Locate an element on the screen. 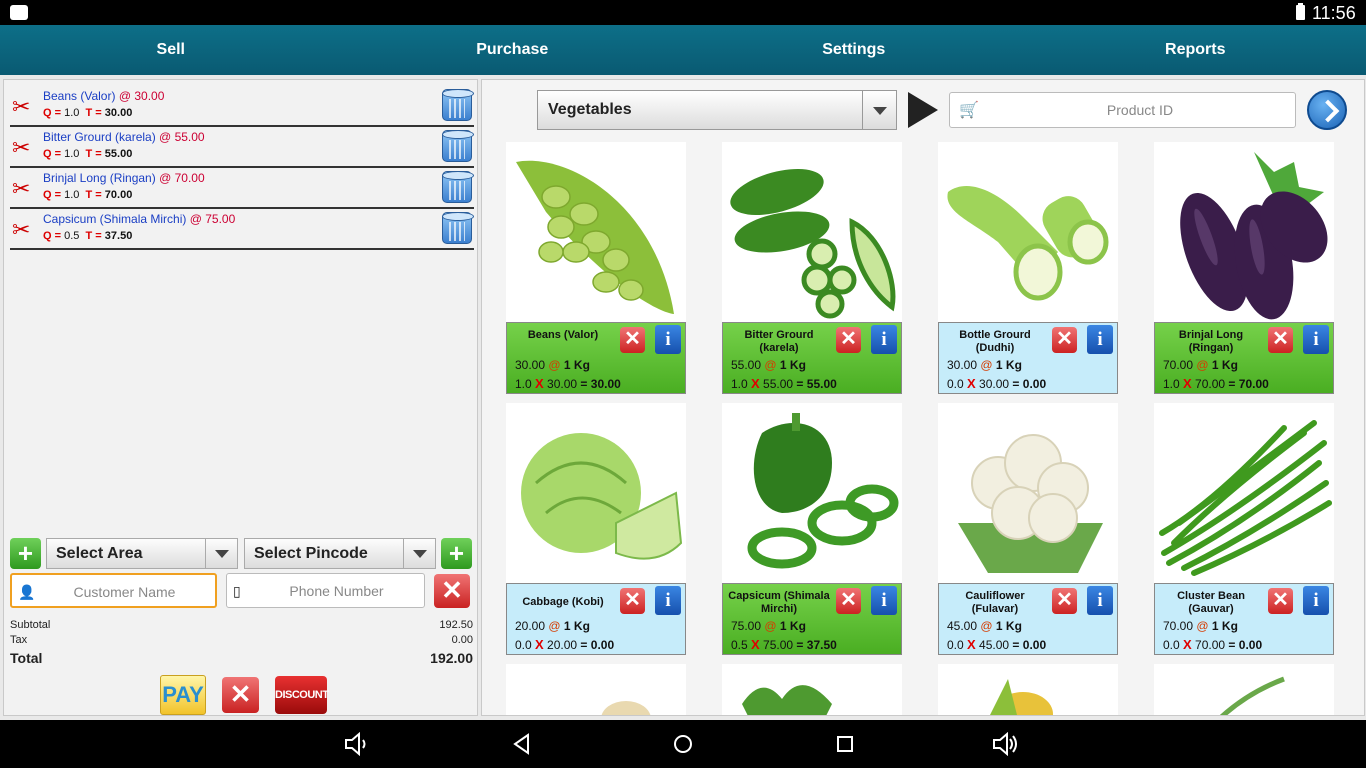 The width and height of the screenshot is (1366, 768). cart-item-name: Brinjal Long (Ringan) is located at coordinates (99, 178).